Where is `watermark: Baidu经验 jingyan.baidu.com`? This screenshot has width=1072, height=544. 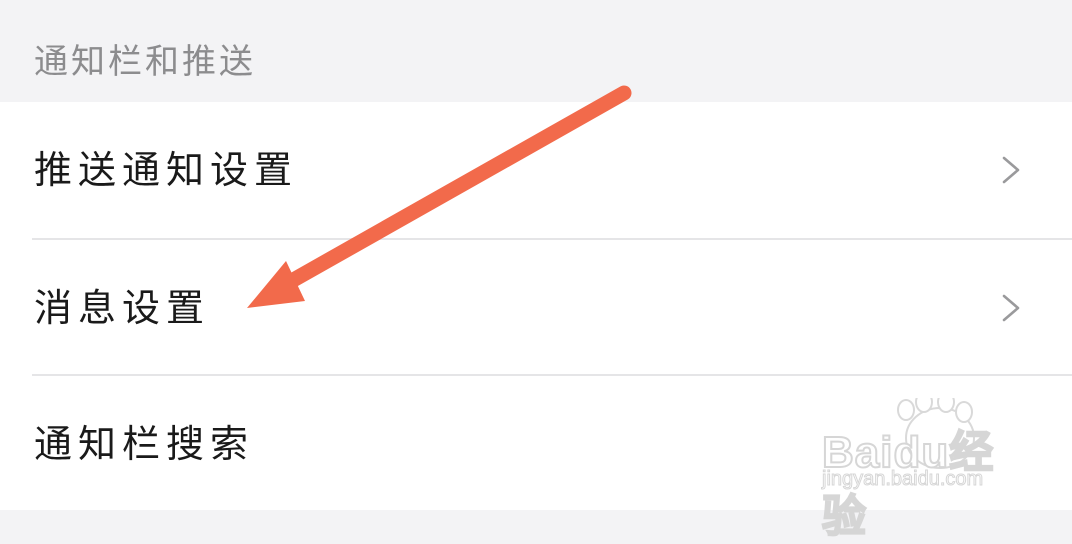 watermark: Baidu经验 jingyan.baidu.com is located at coordinates (920, 470).